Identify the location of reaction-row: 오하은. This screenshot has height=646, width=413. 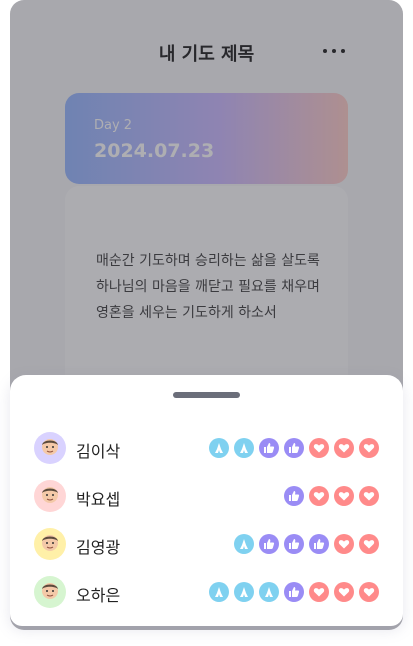
(206, 592).